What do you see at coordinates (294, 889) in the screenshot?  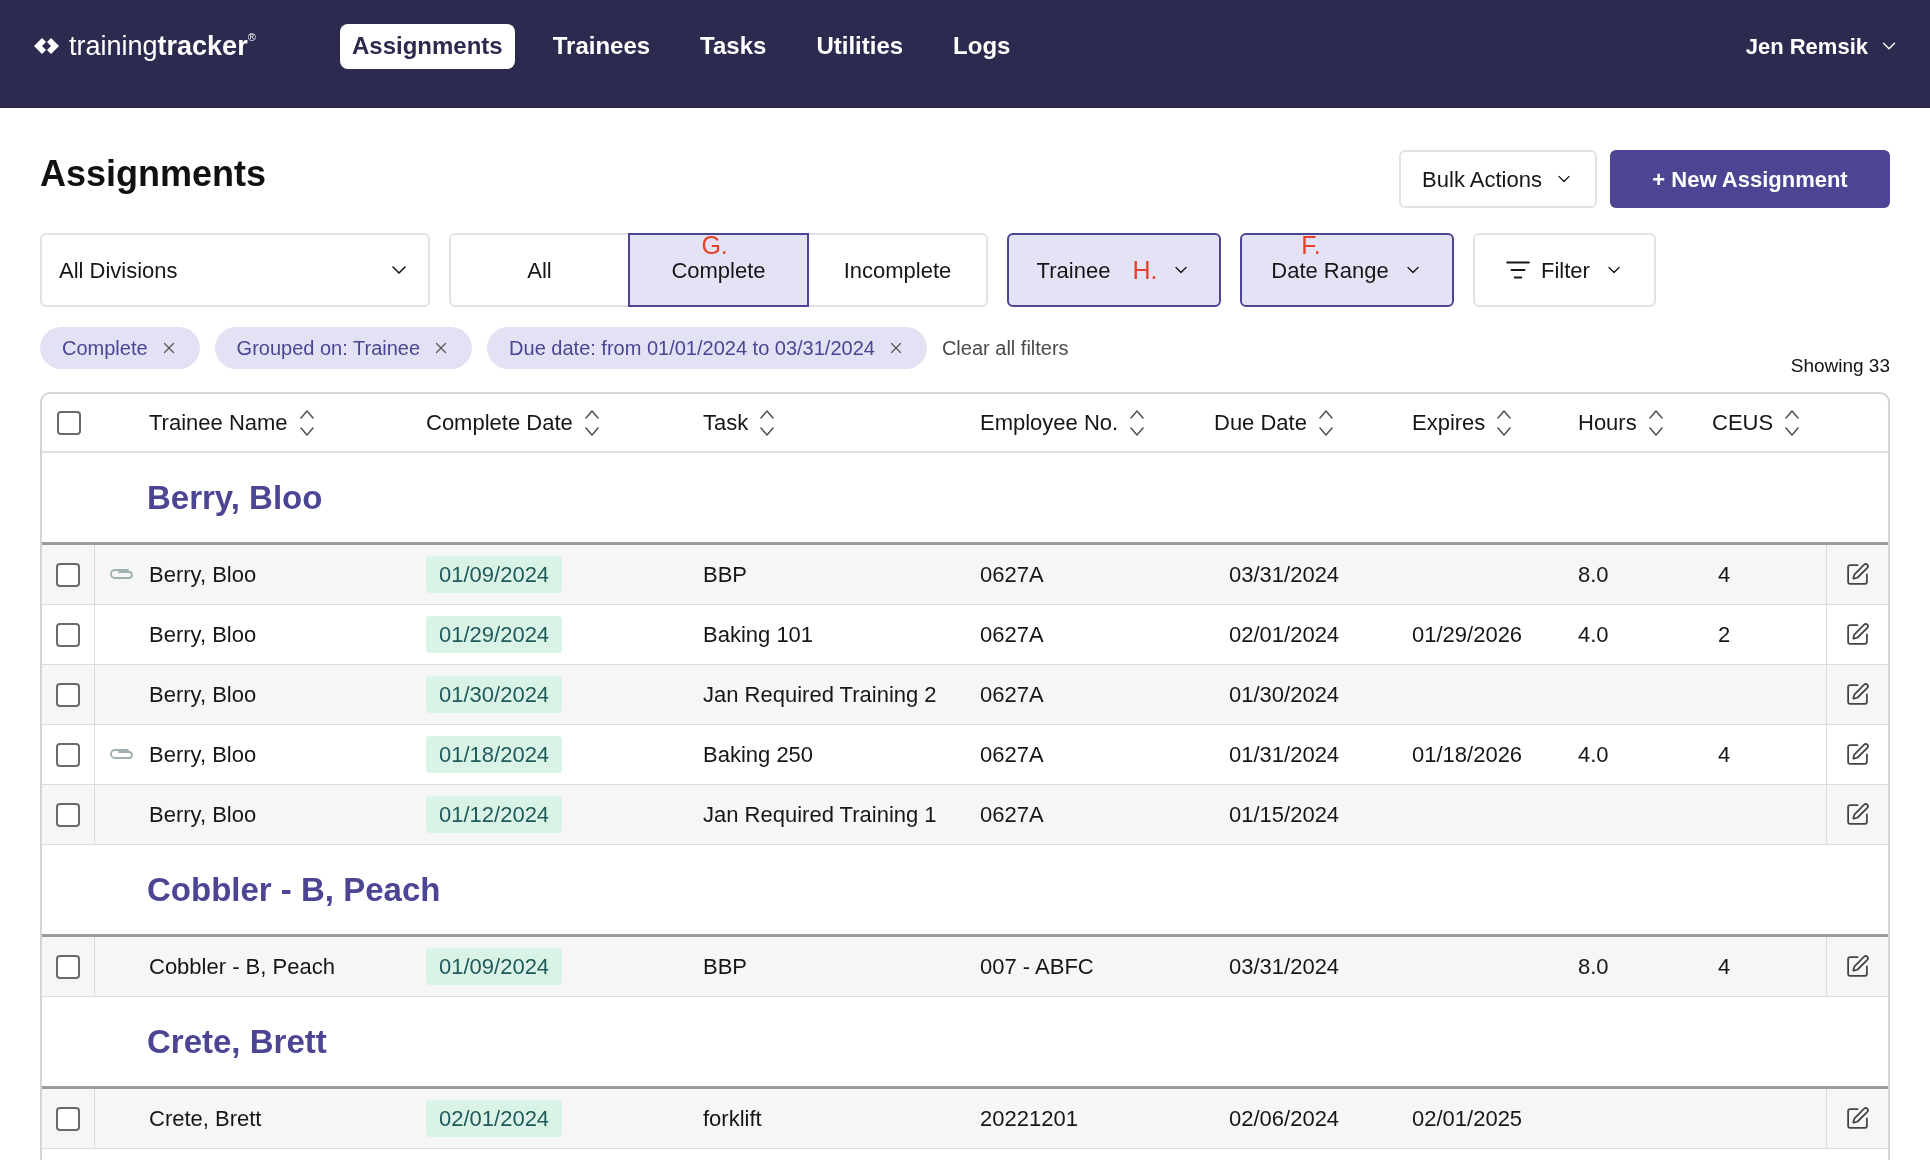 I see `group-heading: Cobbler - B, Peach` at bounding box center [294, 889].